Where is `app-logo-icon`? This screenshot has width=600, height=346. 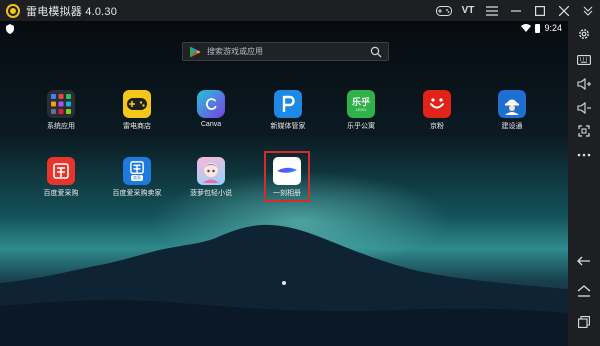 app-logo-icon is located at coordinates (13, 10).